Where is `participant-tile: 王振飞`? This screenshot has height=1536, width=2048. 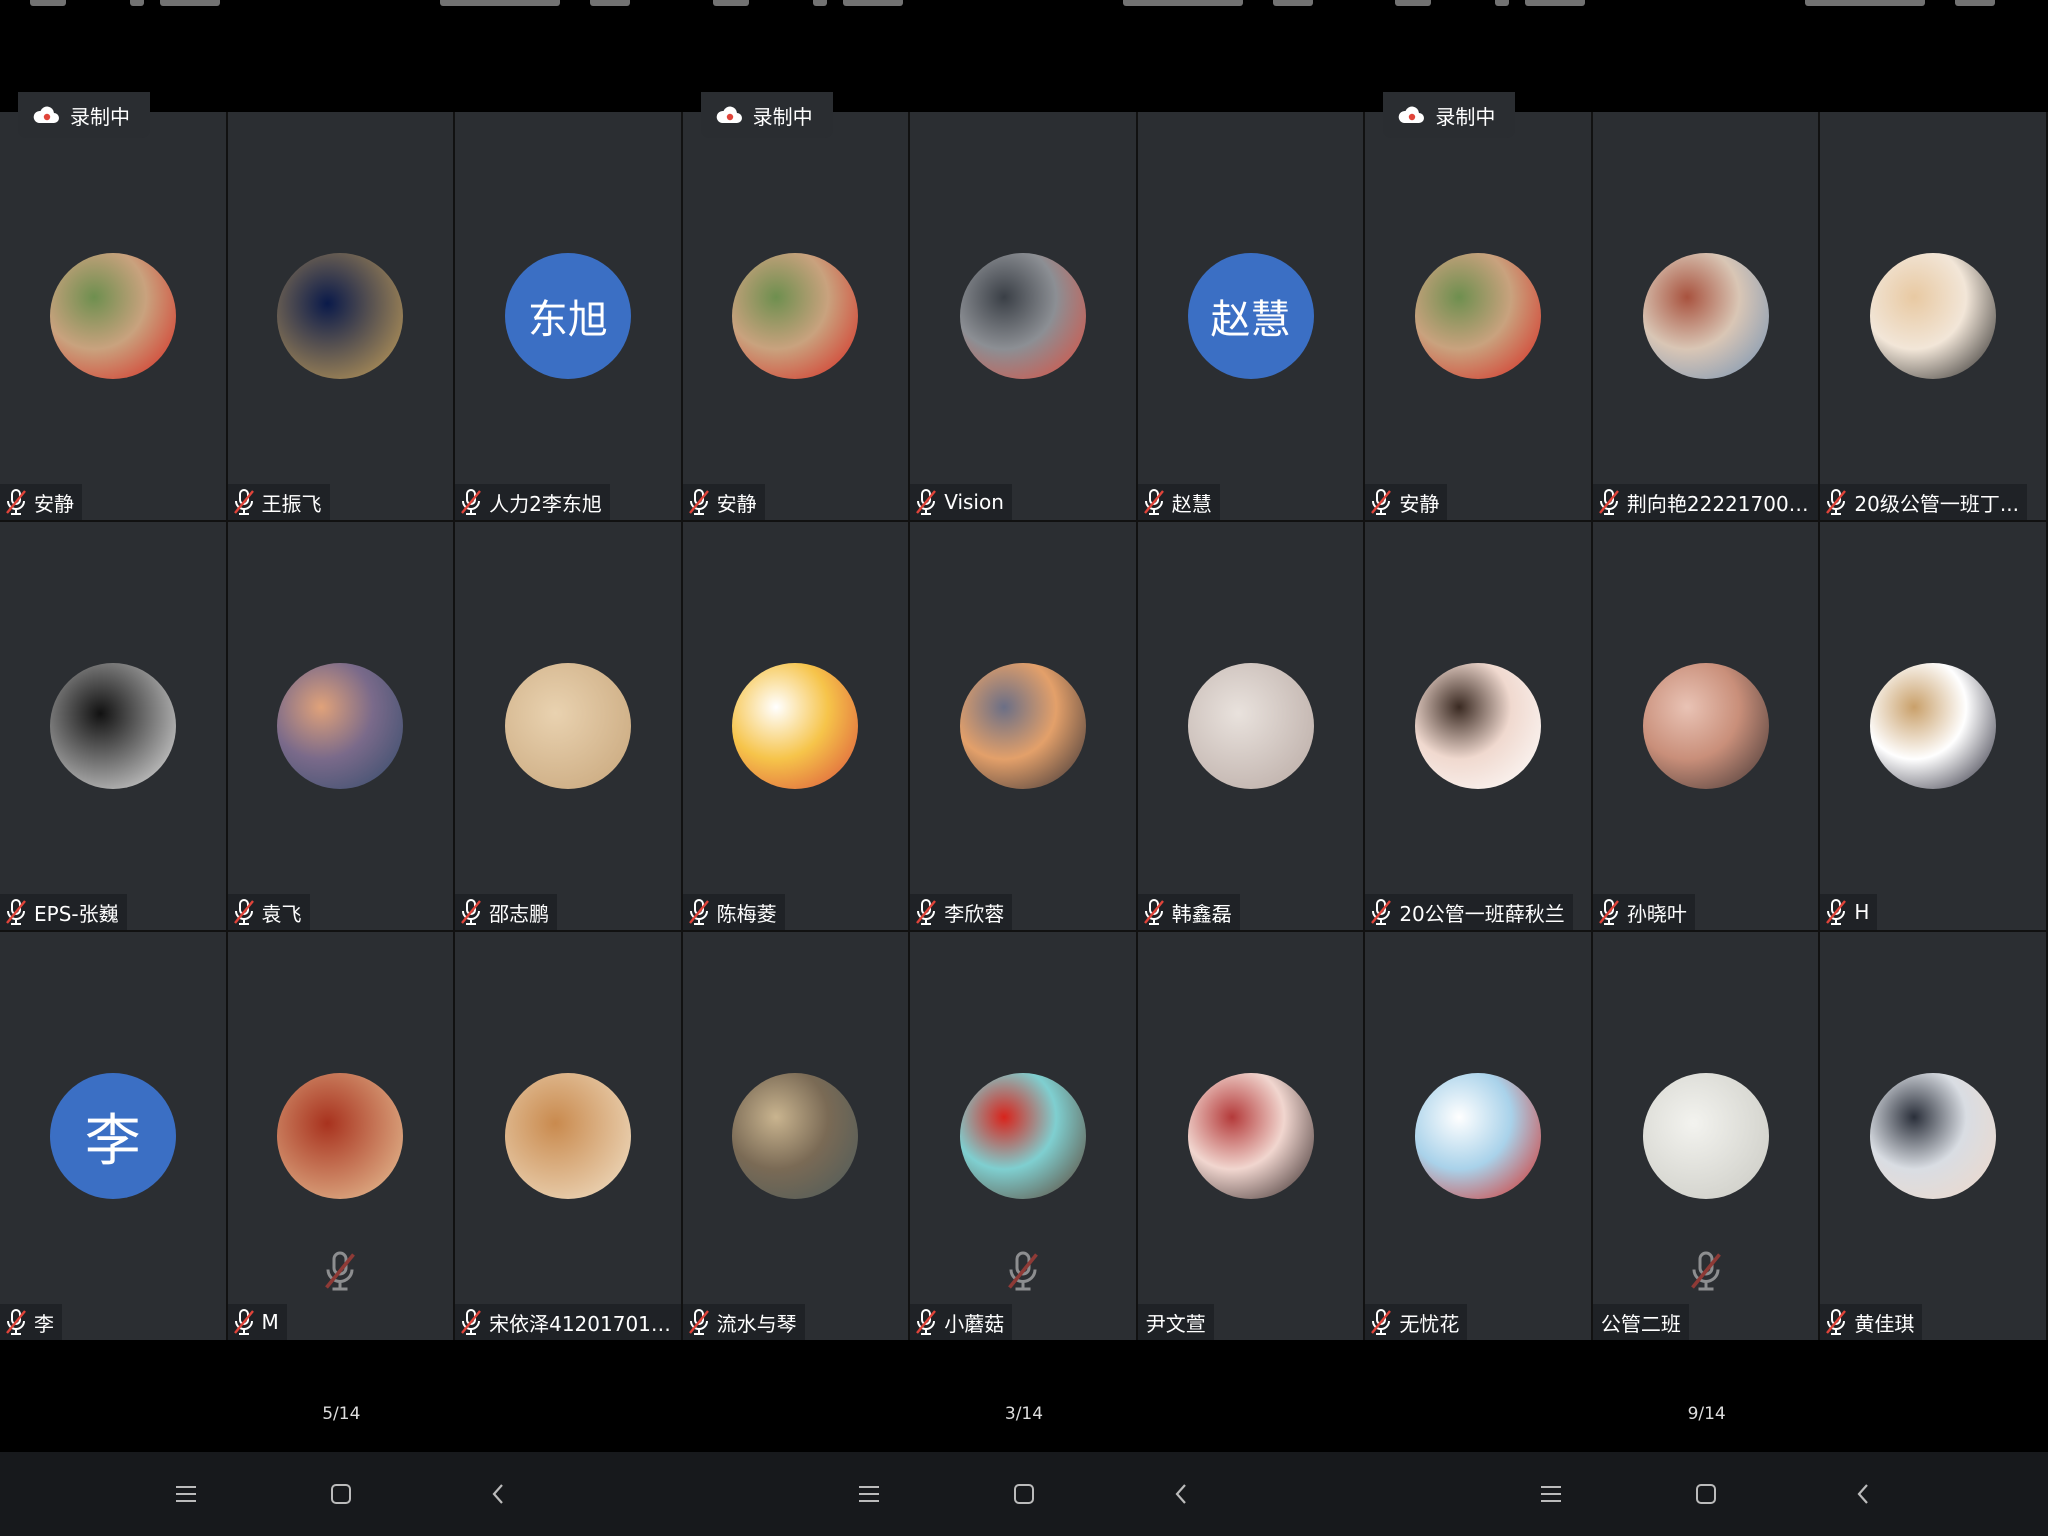
participant-tile: 王振飞 is located at coordinates (340, 316).